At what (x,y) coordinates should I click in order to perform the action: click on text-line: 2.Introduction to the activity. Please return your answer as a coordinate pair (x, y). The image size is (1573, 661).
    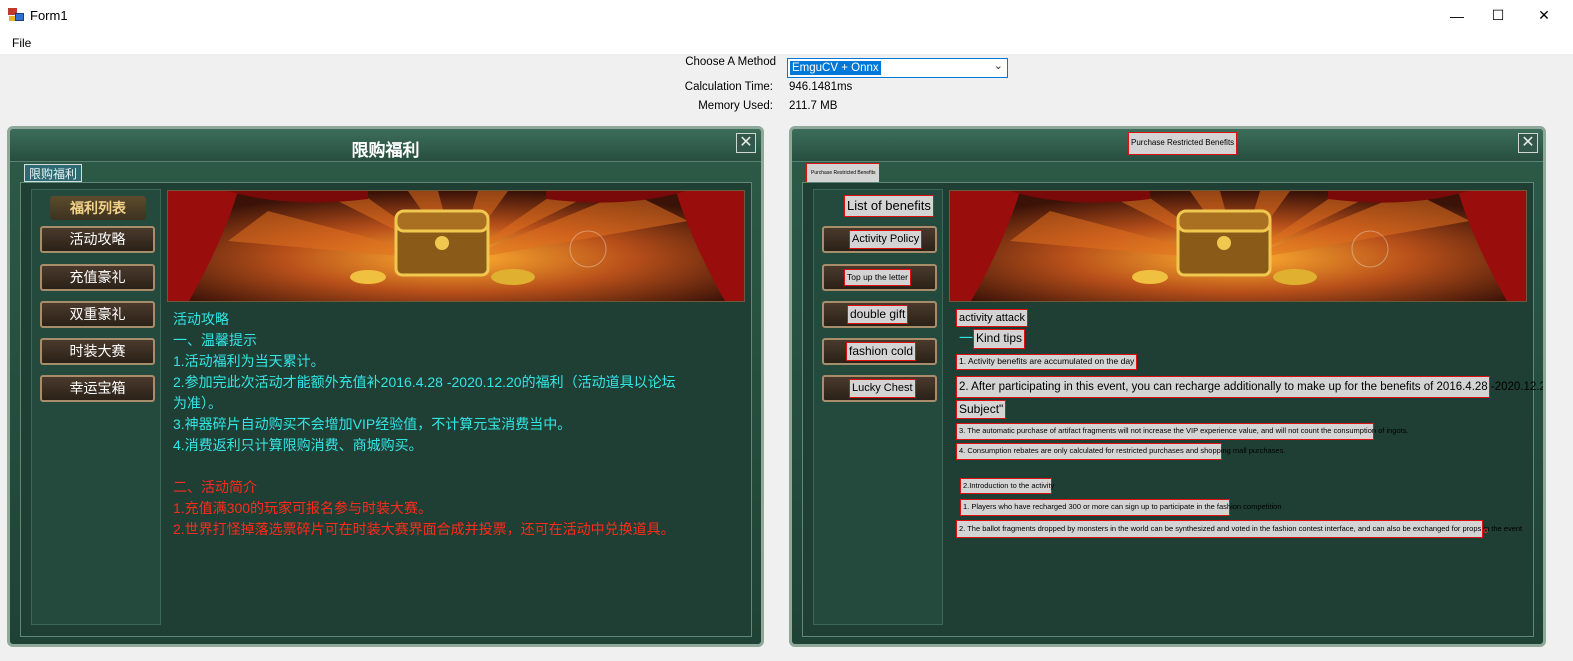
    Looking at the image, I should click on (1007, 486).